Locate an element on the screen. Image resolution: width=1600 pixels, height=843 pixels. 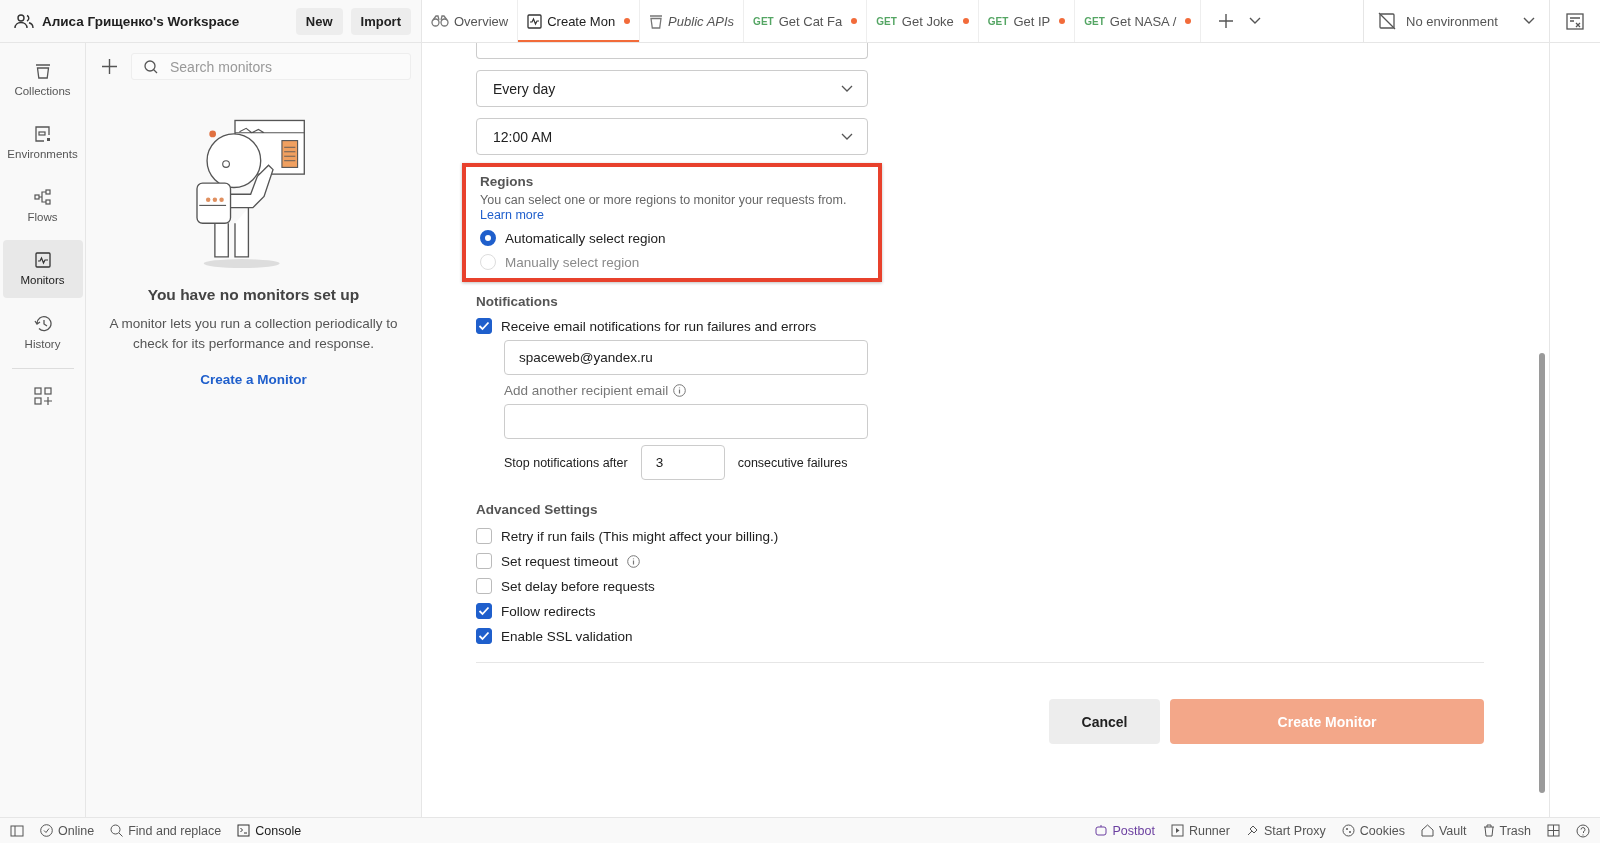
empty-state-title: You have no monitors set up is located at coordinates (253, 295).